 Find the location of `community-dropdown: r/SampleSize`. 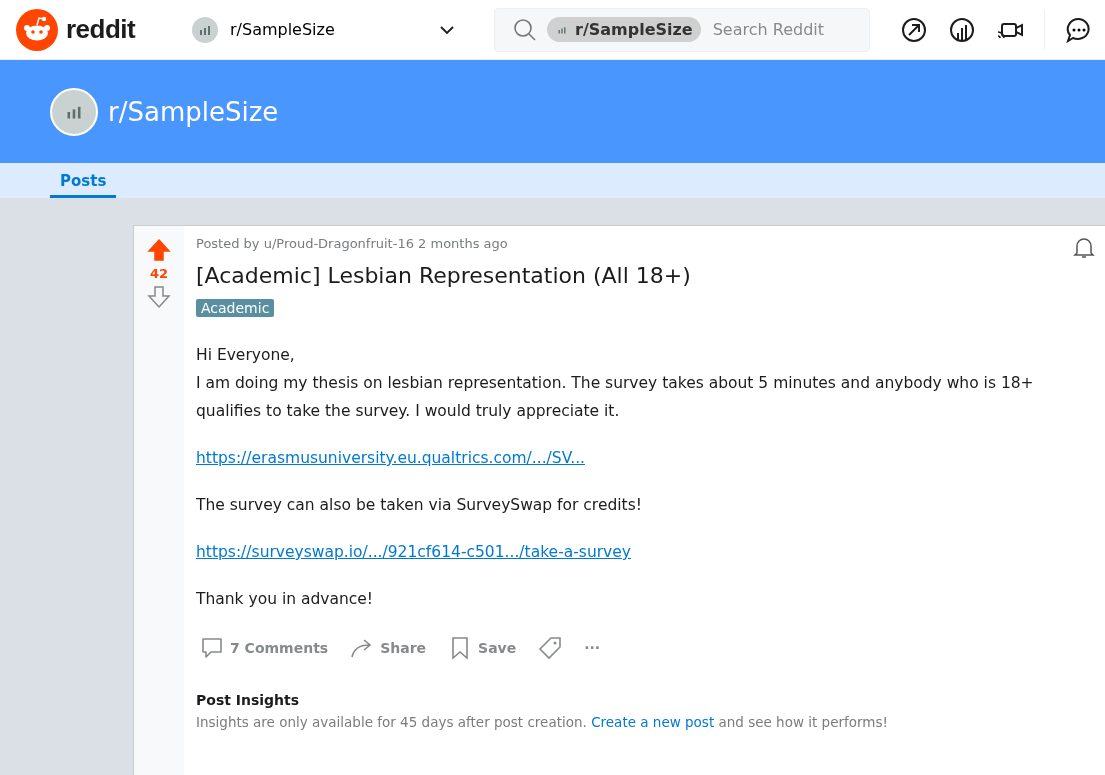

community-dropdown: r/SampleSize is located at coordinates (324, 29).